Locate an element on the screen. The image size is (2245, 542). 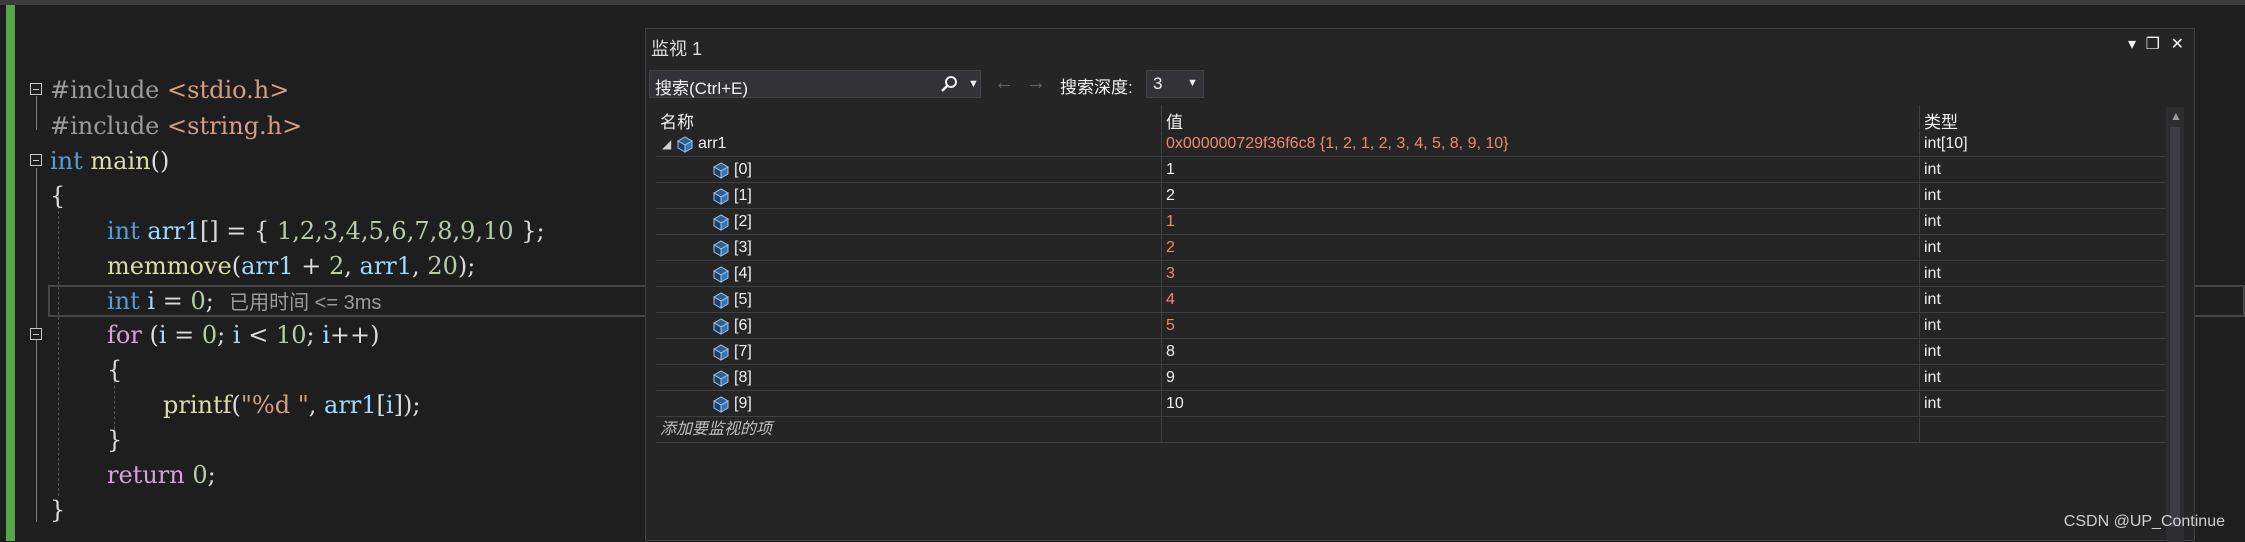
code-line-11: } is located at coordinates (114, 440).